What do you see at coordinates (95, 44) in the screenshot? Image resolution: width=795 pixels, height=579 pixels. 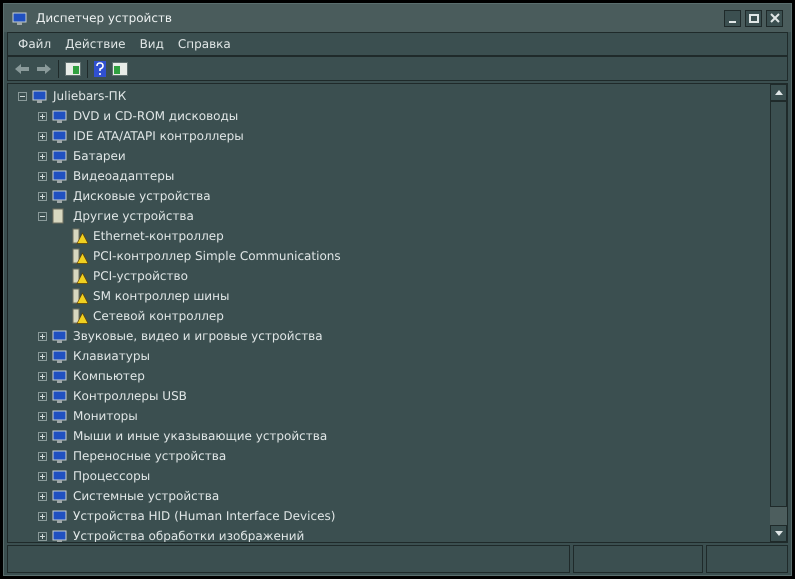 I see `menu-item: Действие` at bounding box center [95, 44].